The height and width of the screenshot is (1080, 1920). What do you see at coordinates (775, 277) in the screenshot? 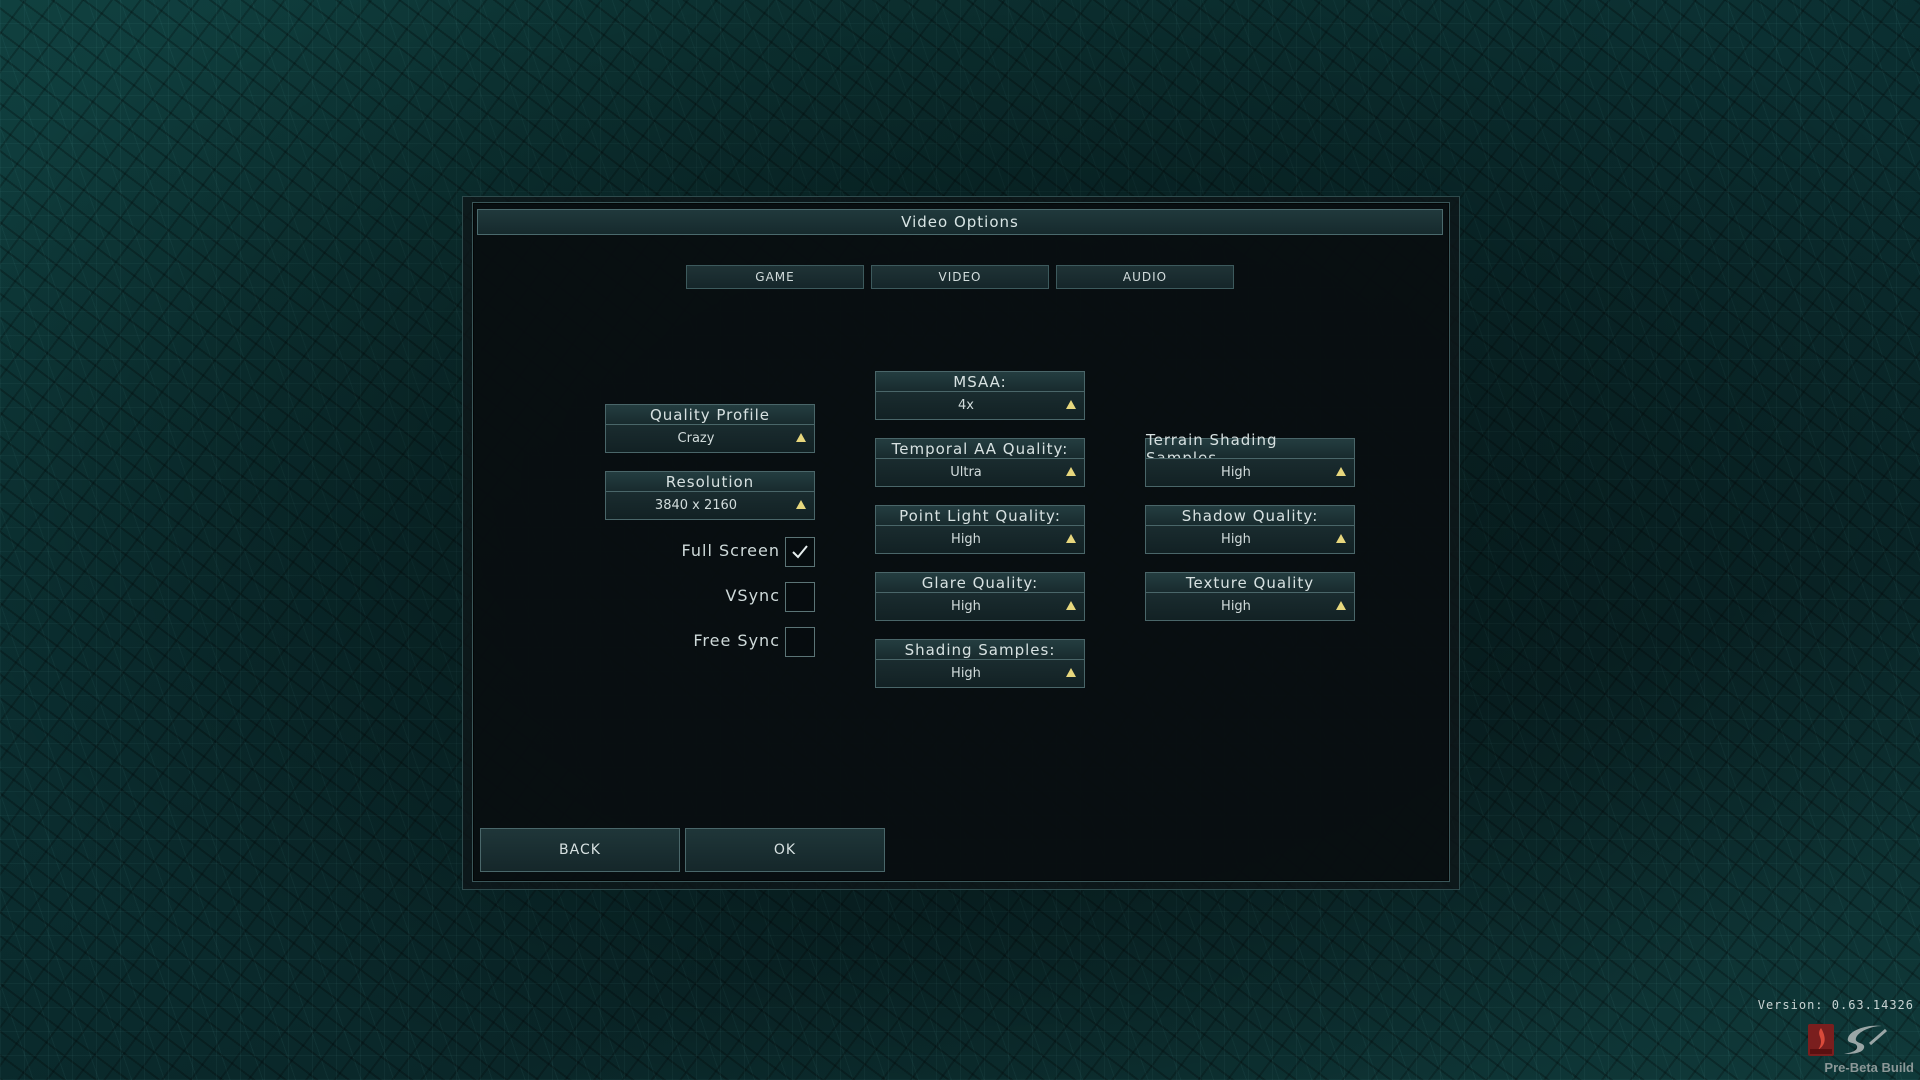
I see `tab-game: GAME` at bounding box center [775, 277].